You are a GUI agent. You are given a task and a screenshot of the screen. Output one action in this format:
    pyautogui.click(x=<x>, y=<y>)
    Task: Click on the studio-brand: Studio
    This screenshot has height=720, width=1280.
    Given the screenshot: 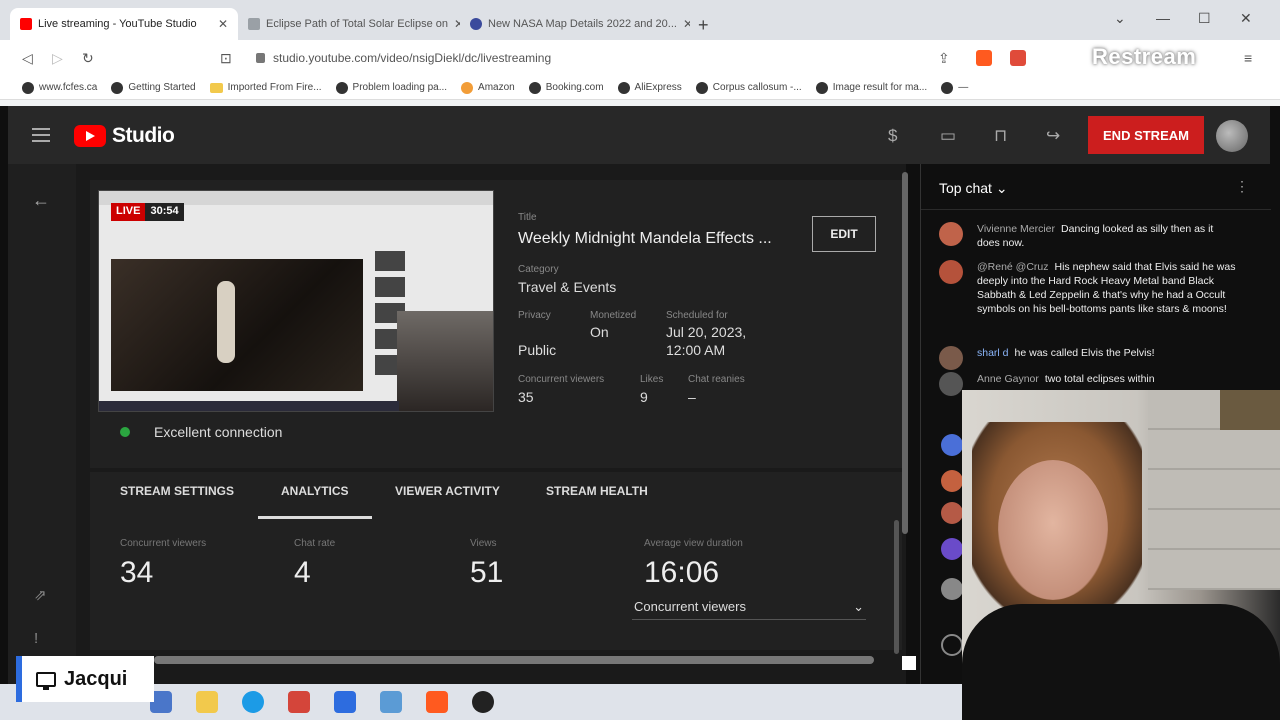 What is the action you would take?
    pyautogui.click(x=143, y=135)
    